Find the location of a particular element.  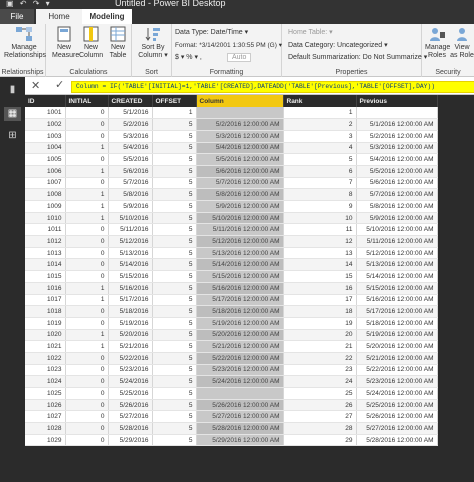

tab-file: File is located at coordinates (17, 16).